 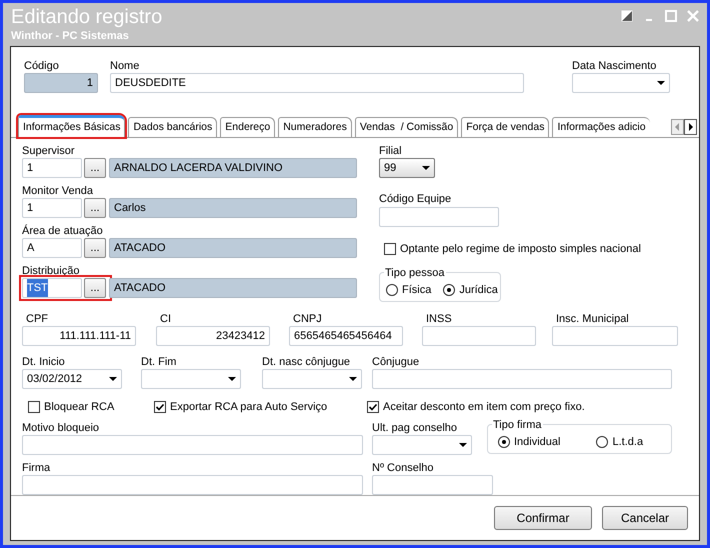 I want to click on scroll-right-icon, so click(x=690, y=126).